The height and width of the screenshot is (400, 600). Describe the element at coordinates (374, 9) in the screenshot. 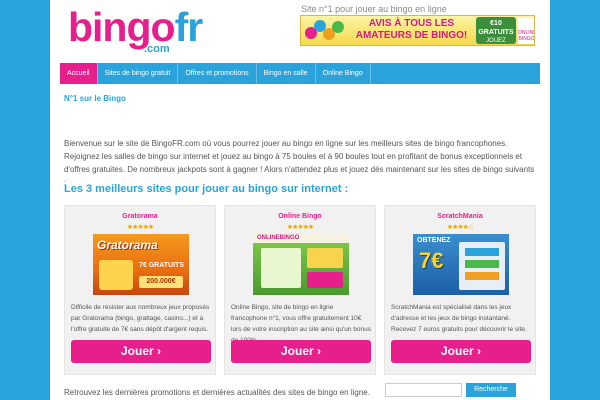

I see `site-tagline: Site n°1 pour jouer au bingo en ligne` at that location.